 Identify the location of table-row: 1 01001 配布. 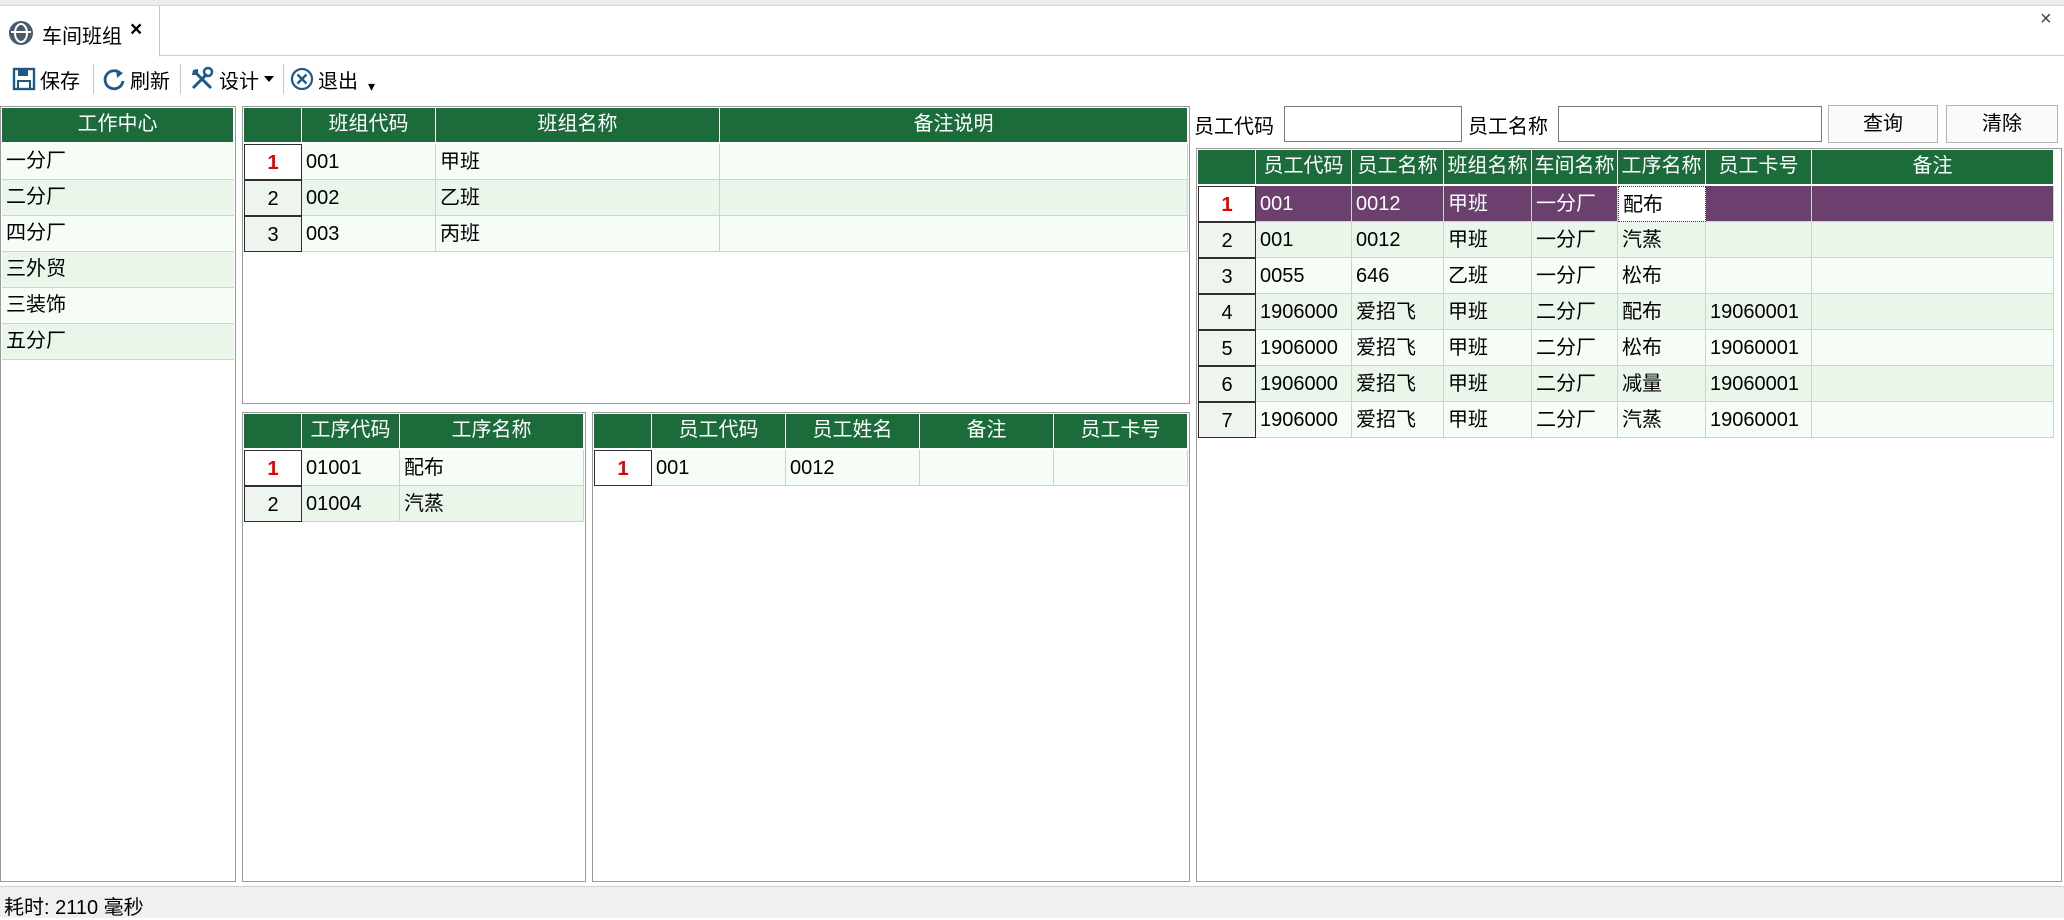
(414, 468).